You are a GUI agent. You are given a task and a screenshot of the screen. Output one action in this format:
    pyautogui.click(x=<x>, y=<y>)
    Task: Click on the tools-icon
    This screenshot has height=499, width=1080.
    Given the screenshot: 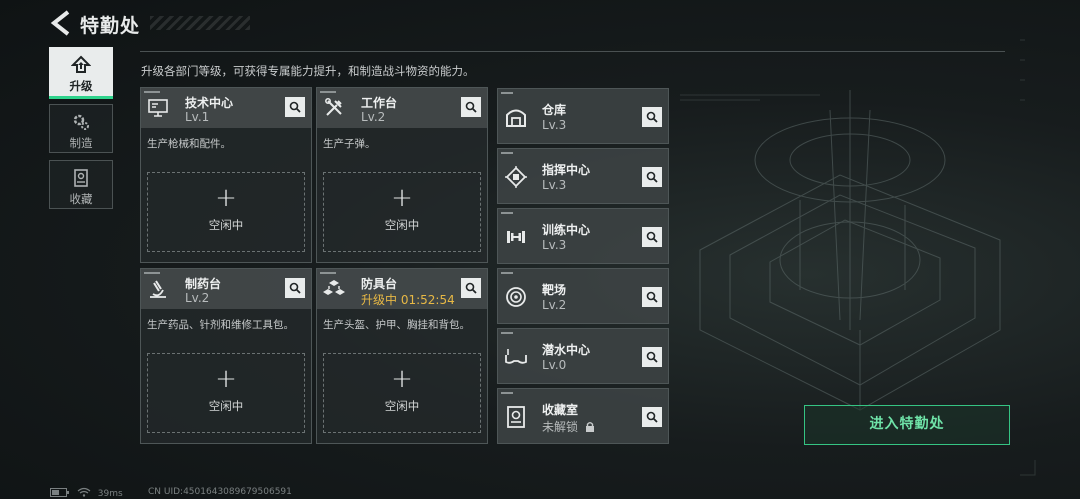 What is the action you would take?
    pyautogui.click(x=333, y=107)
    